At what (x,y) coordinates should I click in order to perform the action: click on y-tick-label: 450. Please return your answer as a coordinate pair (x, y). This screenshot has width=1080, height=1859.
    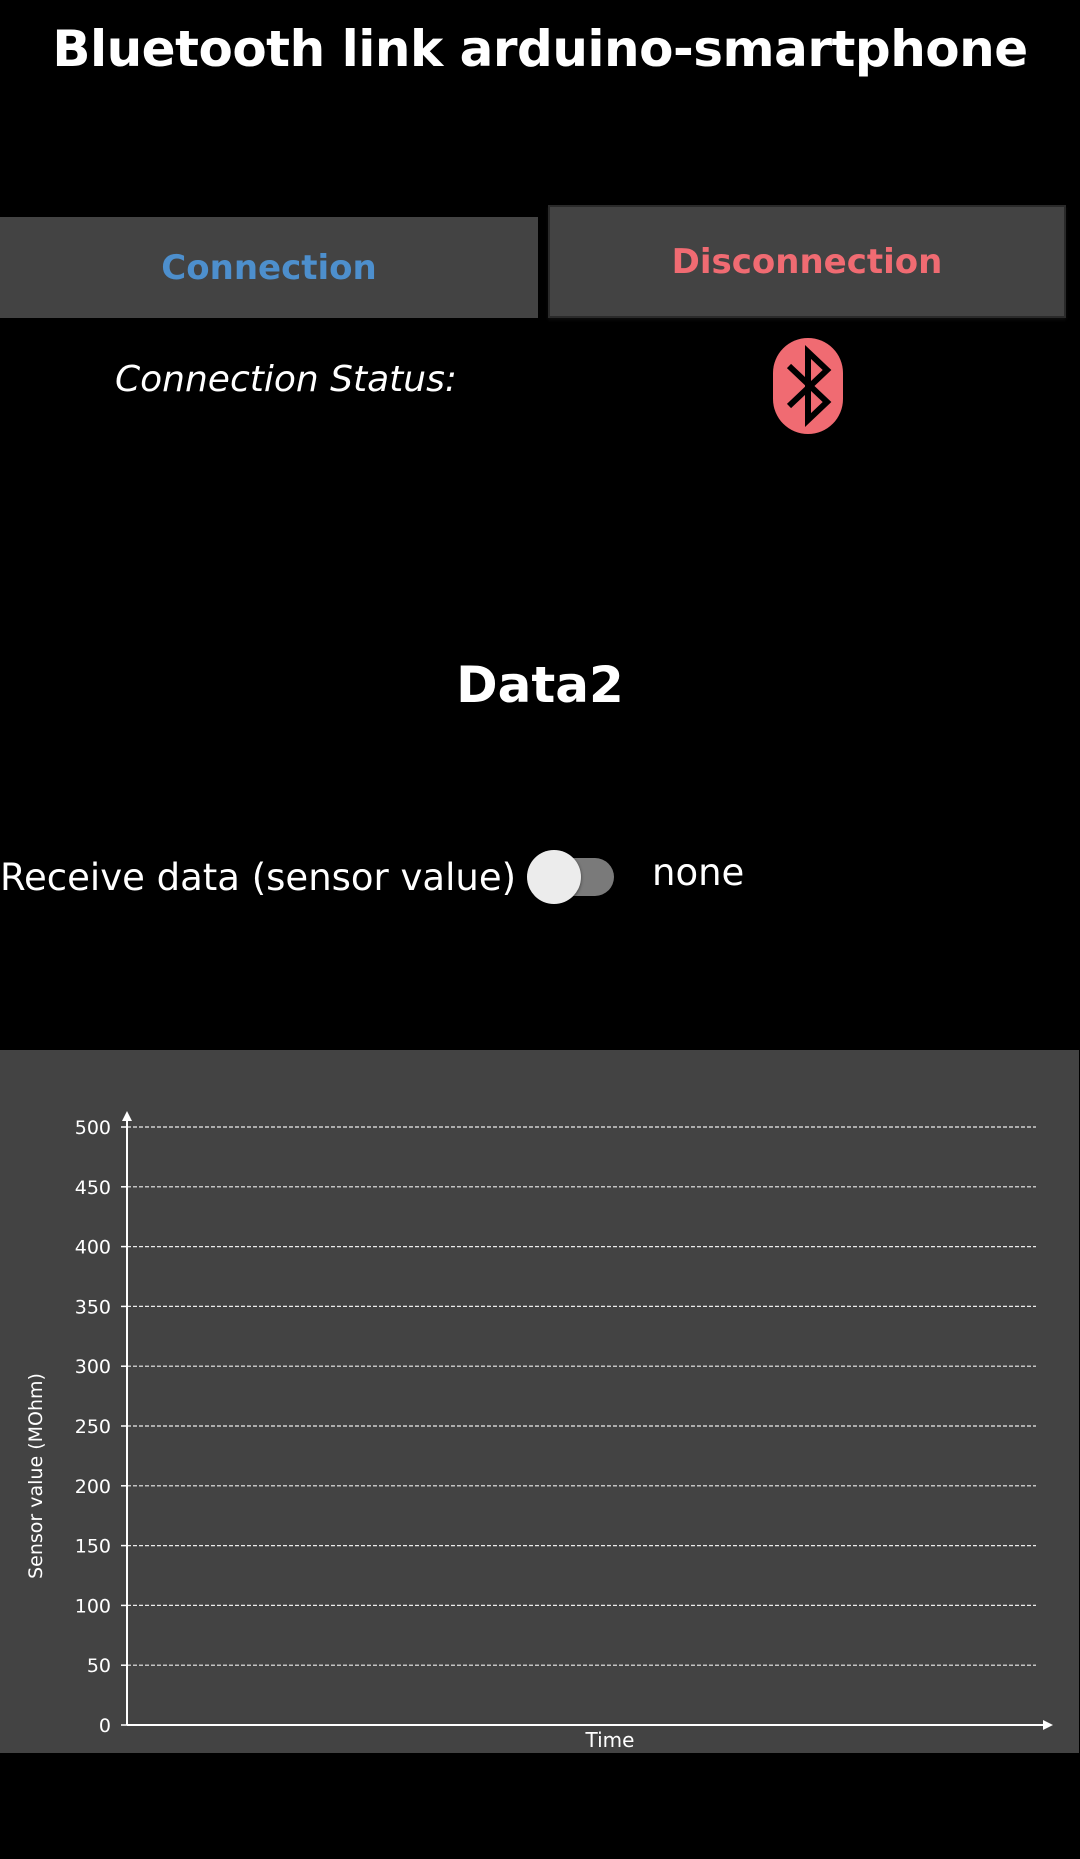
    Looking at the image, I should click on (93, 1188).